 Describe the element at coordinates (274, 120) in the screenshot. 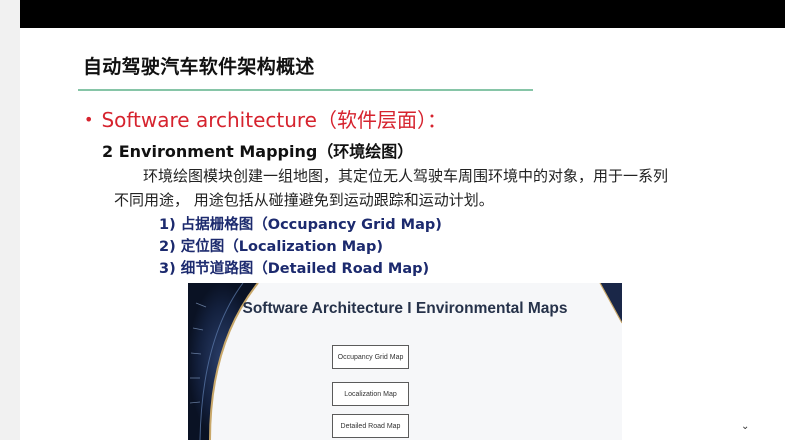

I see `bullet-text: Software architecture（软件层面）：` at that location.